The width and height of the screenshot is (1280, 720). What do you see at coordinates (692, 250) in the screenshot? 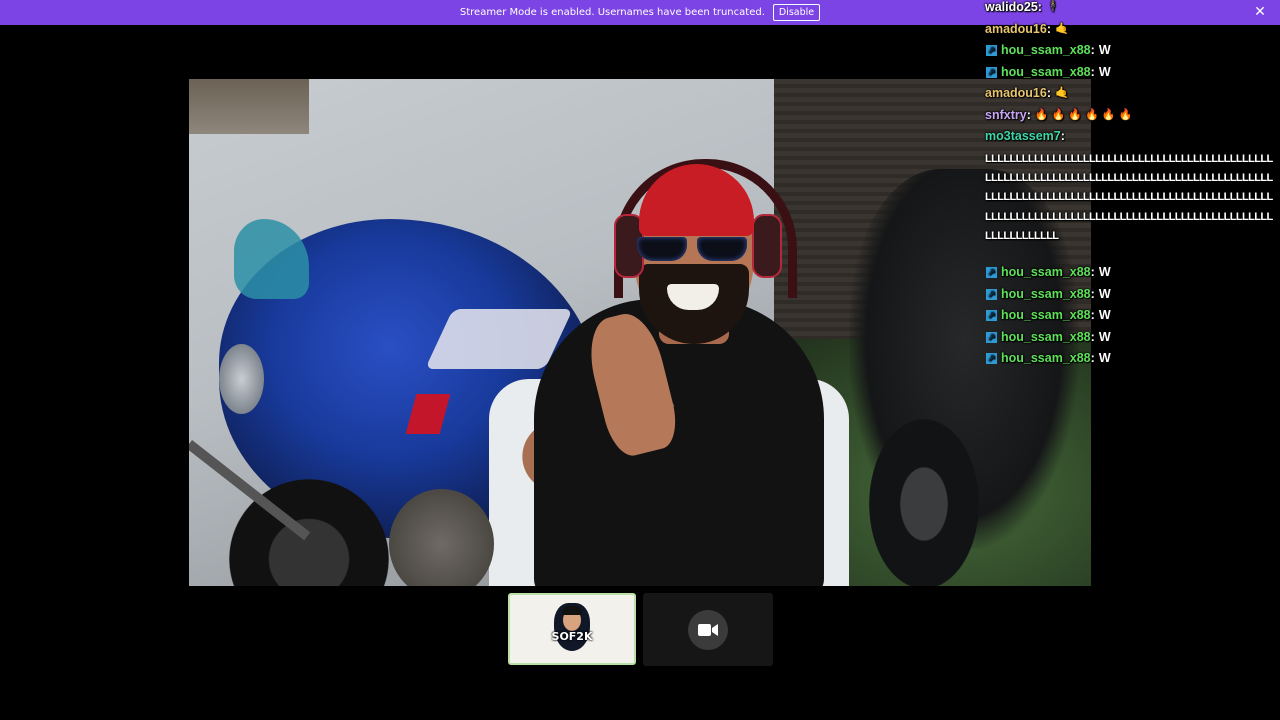
I see `sunglasses` at bounding box center [692, 250].